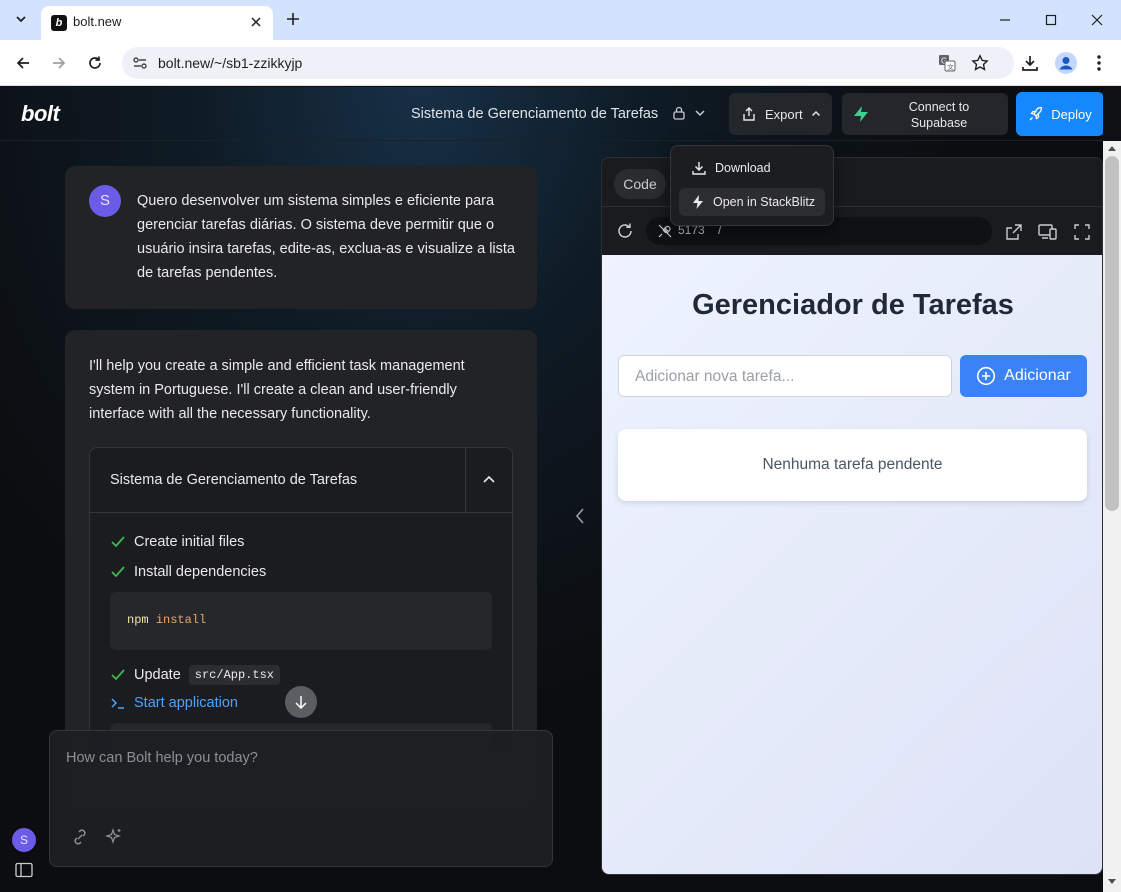  I want to click on new-tab-button, so click(293, 19).